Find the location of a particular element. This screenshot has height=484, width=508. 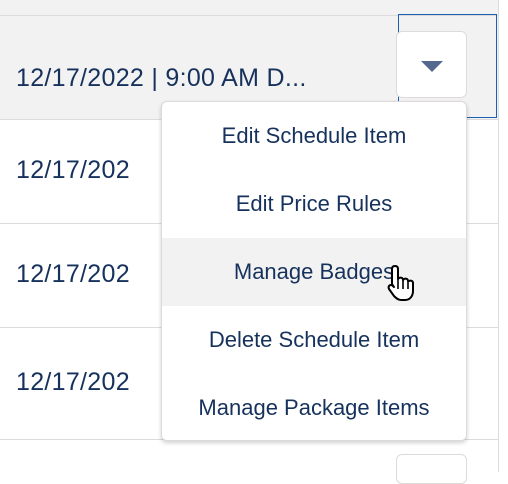

scroll-edge is located at coordinates (503, 236).